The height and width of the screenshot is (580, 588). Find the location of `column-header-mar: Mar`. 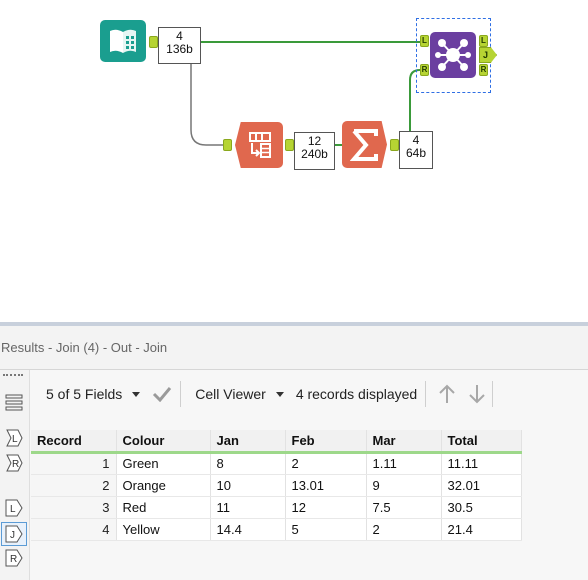

column-header-mar: Mar is located at coordinates (404, 442).